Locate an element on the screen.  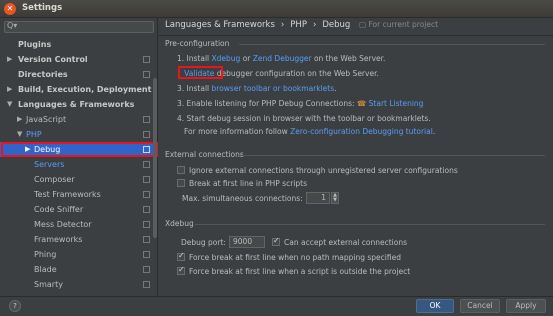
zend-debugger-link: Zend Debugger is located at coordinates (282, 58).